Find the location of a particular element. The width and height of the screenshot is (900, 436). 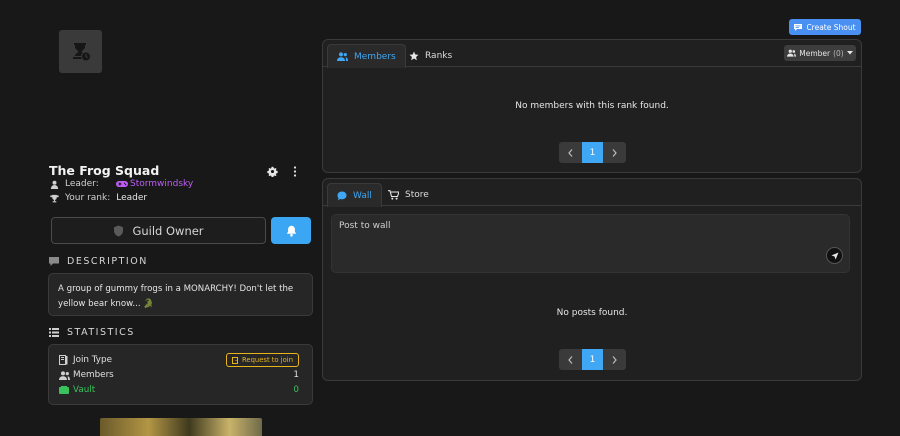

rank-value: Leader is located at coordinates (132, 198).